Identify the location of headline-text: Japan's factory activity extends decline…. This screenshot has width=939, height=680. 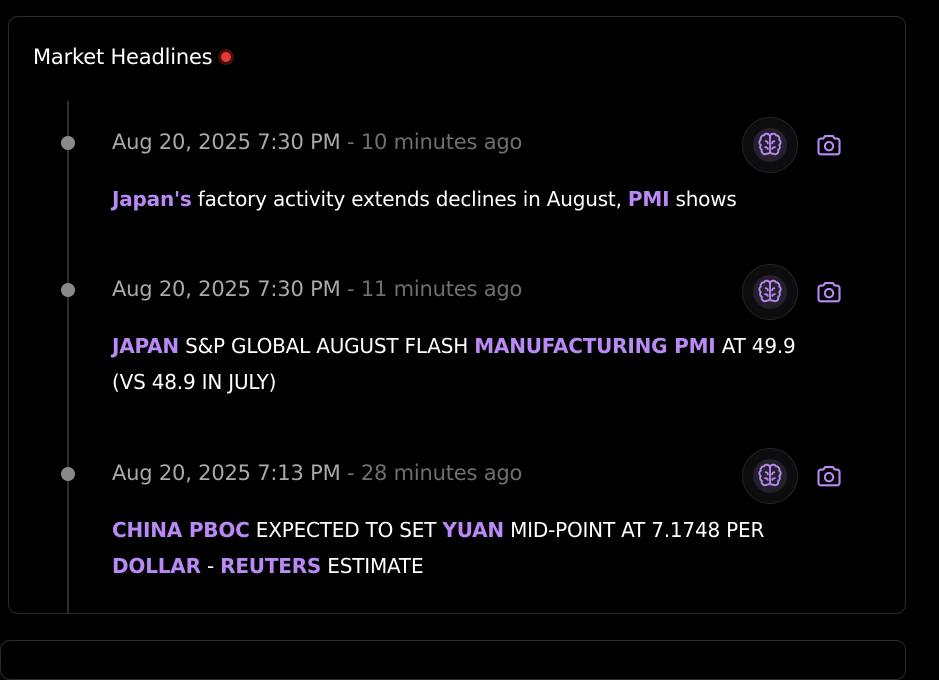
(472, 199).